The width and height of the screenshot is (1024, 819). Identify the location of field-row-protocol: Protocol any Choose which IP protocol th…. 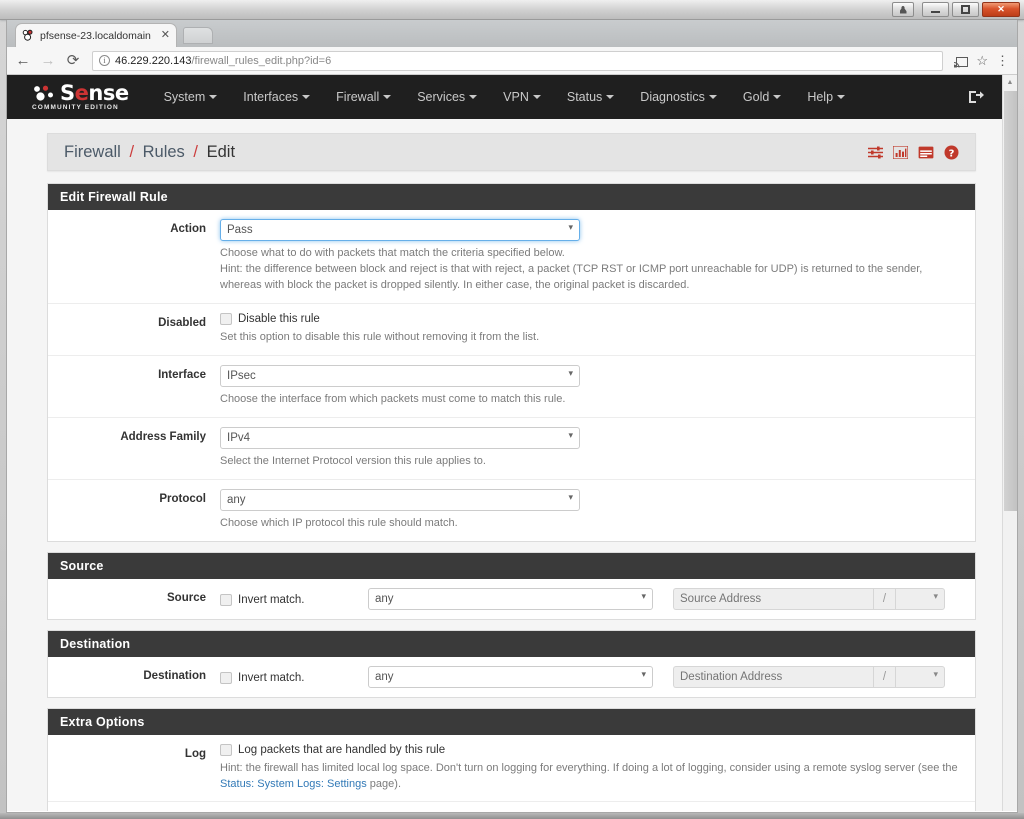
(511, 510).